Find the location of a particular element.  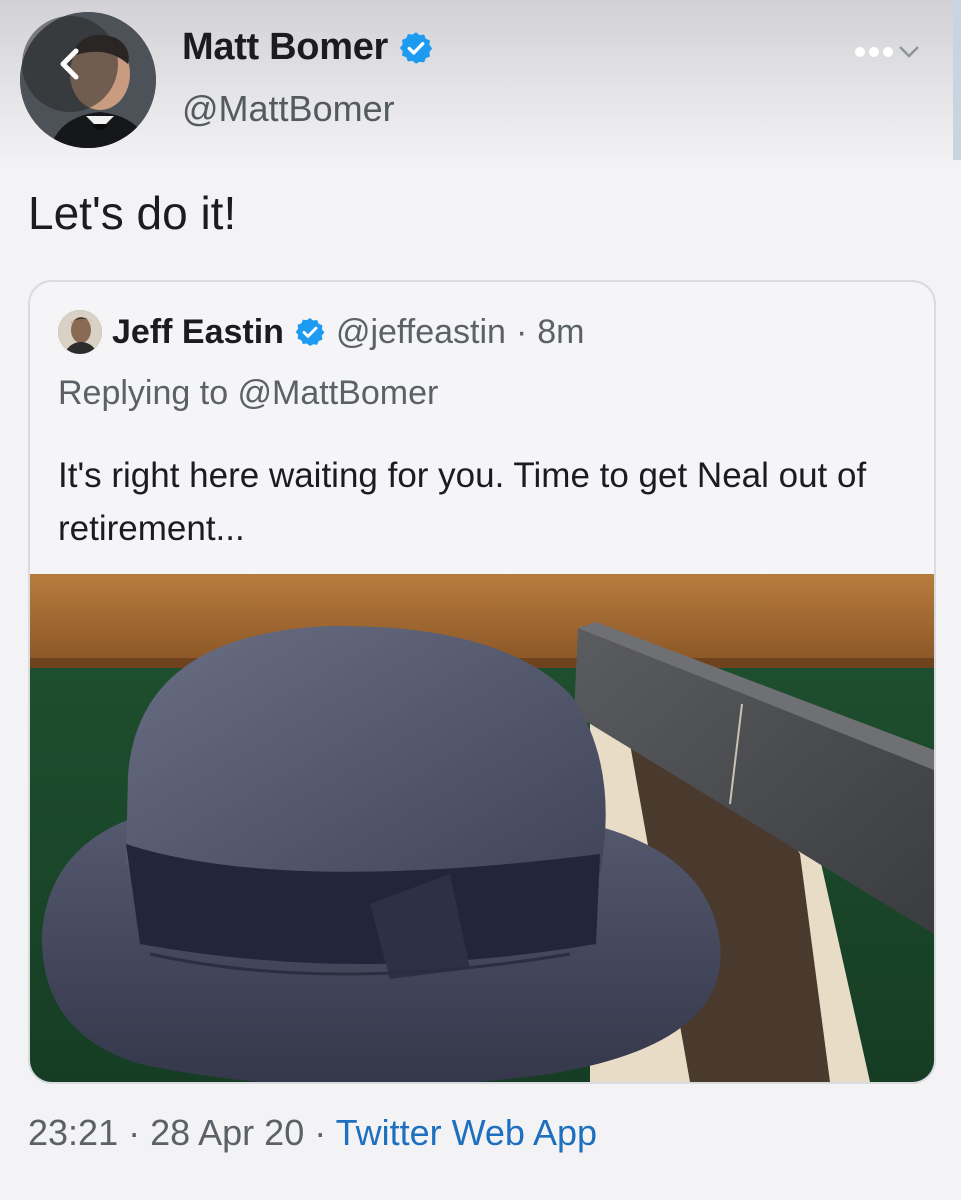

chevron-left-icon is located at coordinates (69, 64).